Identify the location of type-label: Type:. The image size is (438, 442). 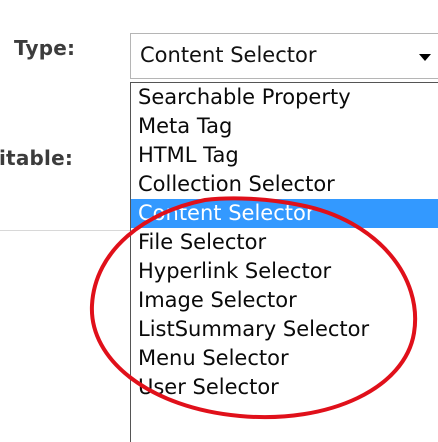
(45, 48).